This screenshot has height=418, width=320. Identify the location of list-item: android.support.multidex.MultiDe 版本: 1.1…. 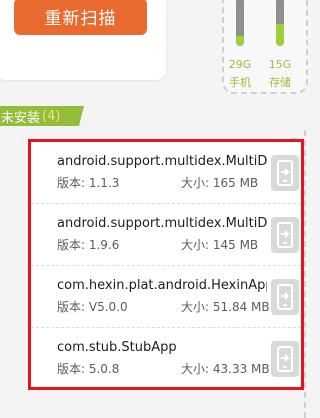
(166, 173).